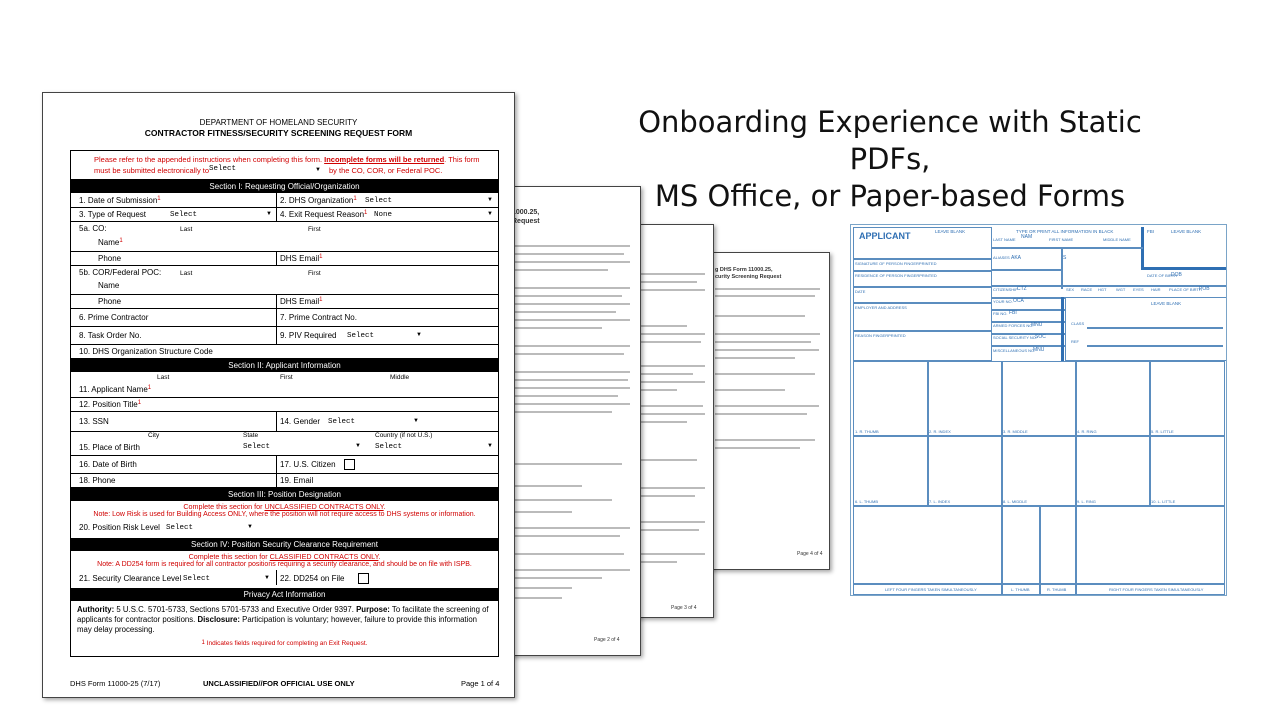  What do you see at coordinates (120, 272) in the screenshot?
I see `cor-label: 5b. COR/Federal POC:` at bounding box center [120, 272].